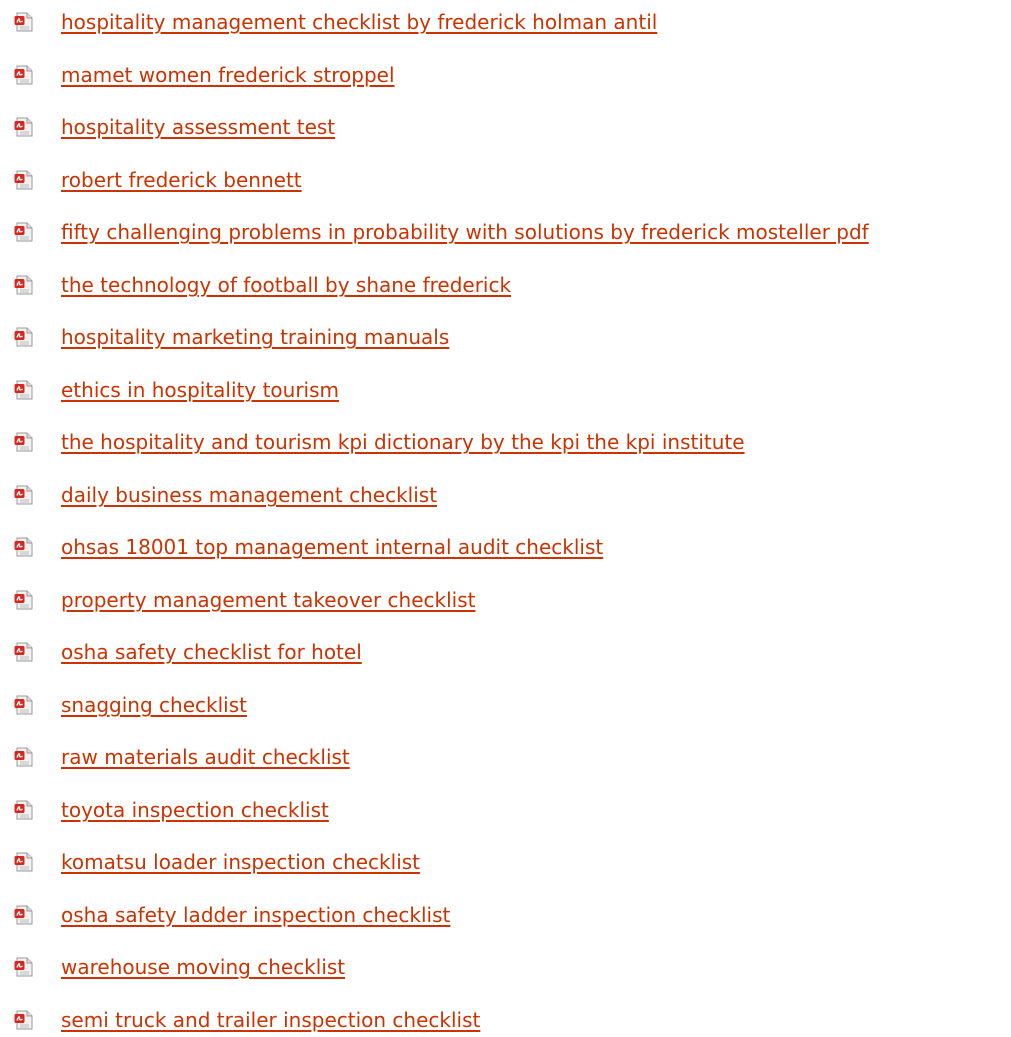 The image size is (1011, 1037). Describe the element at coordinates (505, 600) in the screenshot. I see `list-item: property management takeover checklist` at that location.